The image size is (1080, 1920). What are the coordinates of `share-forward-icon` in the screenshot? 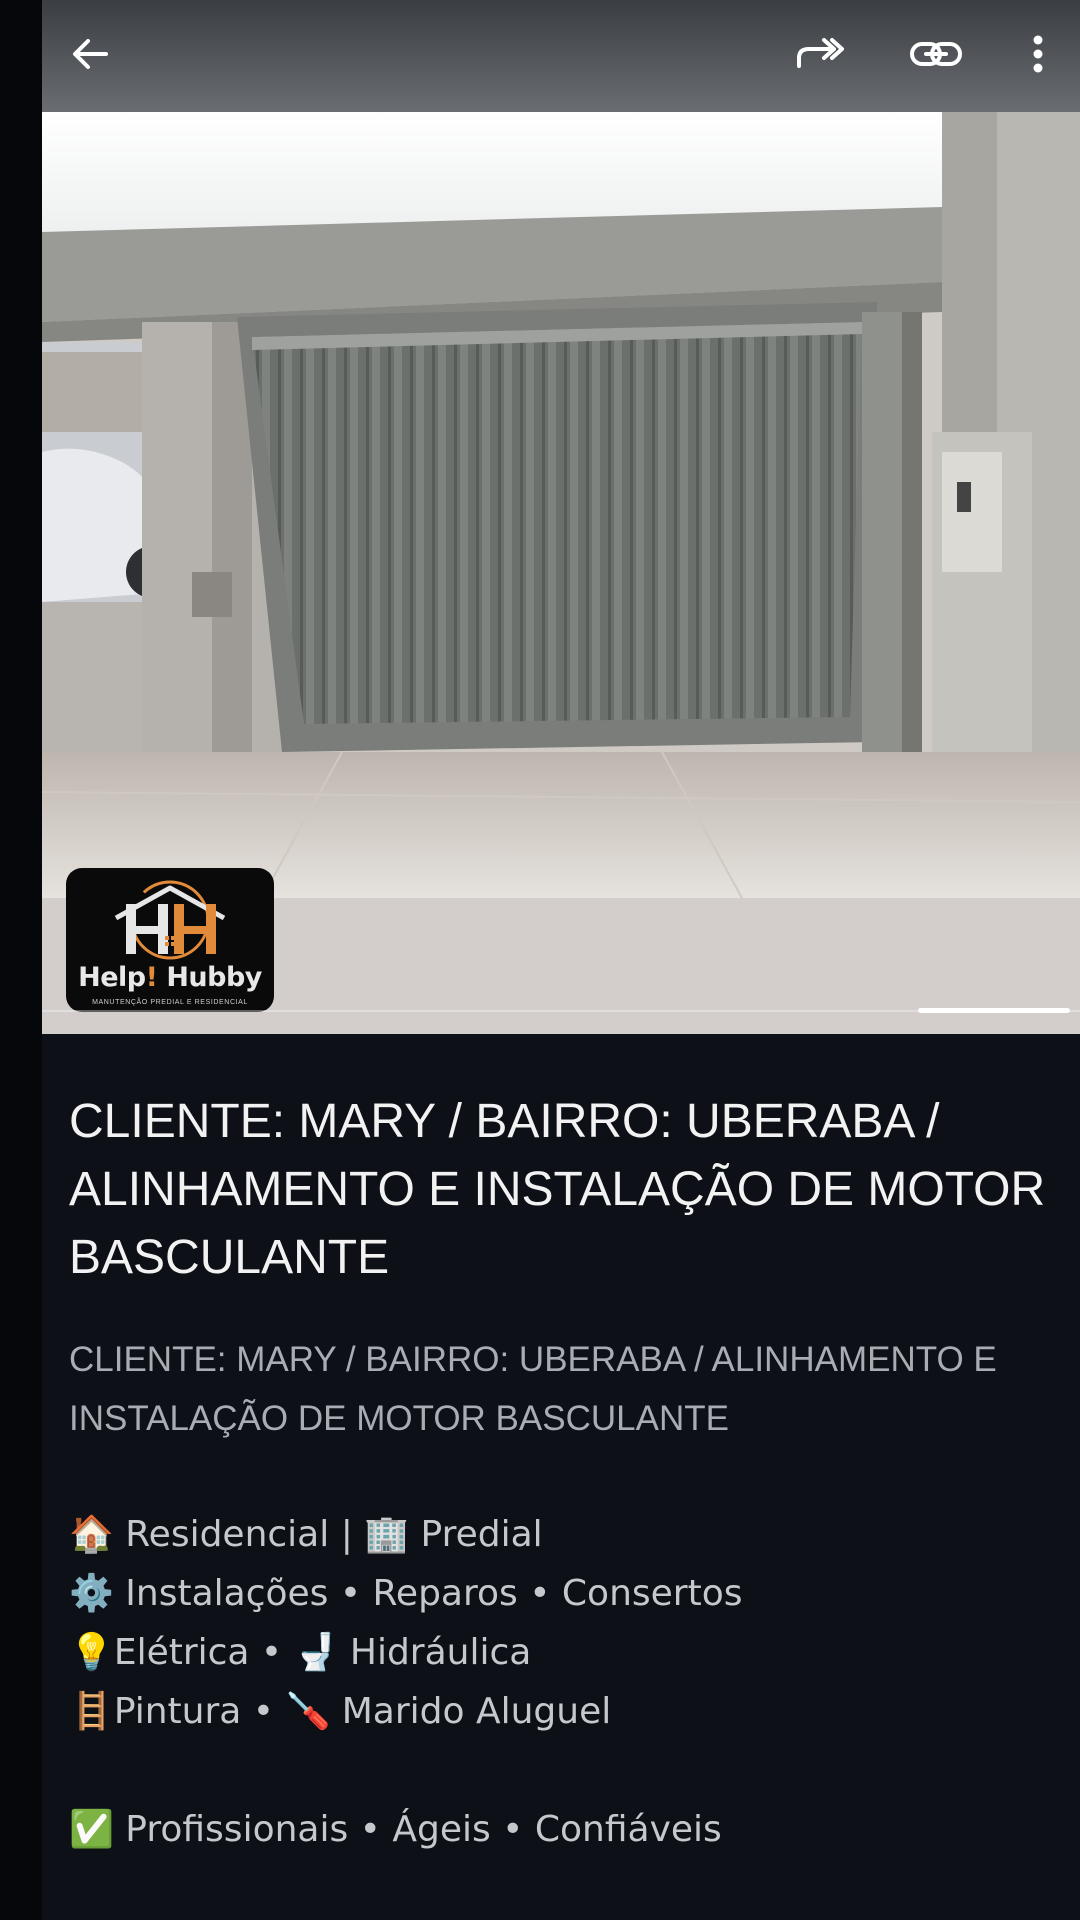 It's located at (820, 56).